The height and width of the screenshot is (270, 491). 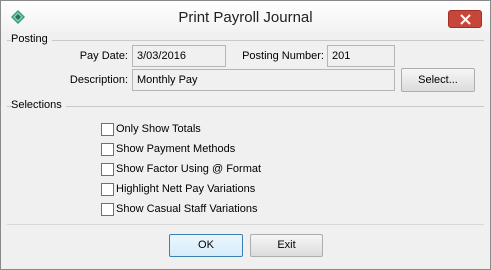 What do you see at coordinates (206, 245) in the screenshot?
I see `ok-button: OK` at bounding box center [206, 245].